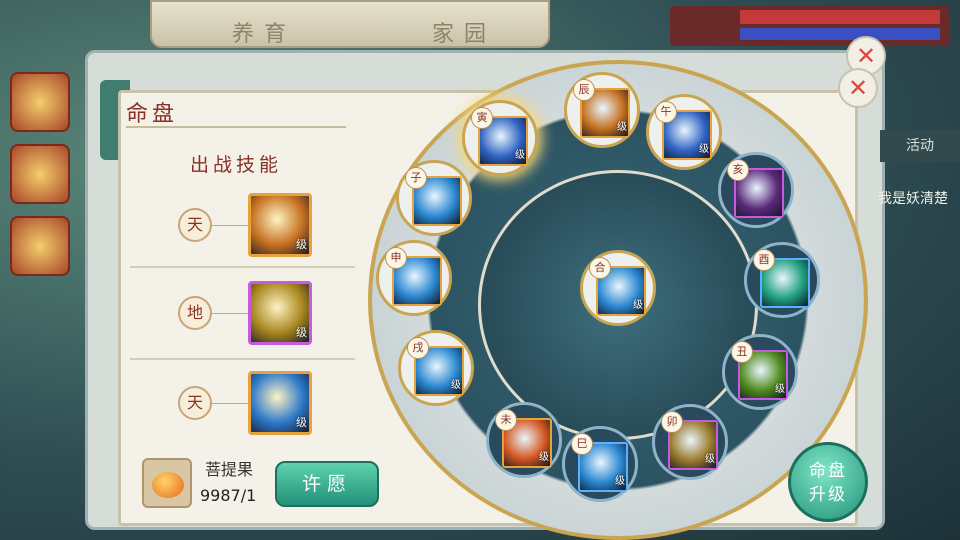  What do you see at coordinates (858, 88) in the screenshot?
I see `close-button: ✕` at bounding box center [858, 88].